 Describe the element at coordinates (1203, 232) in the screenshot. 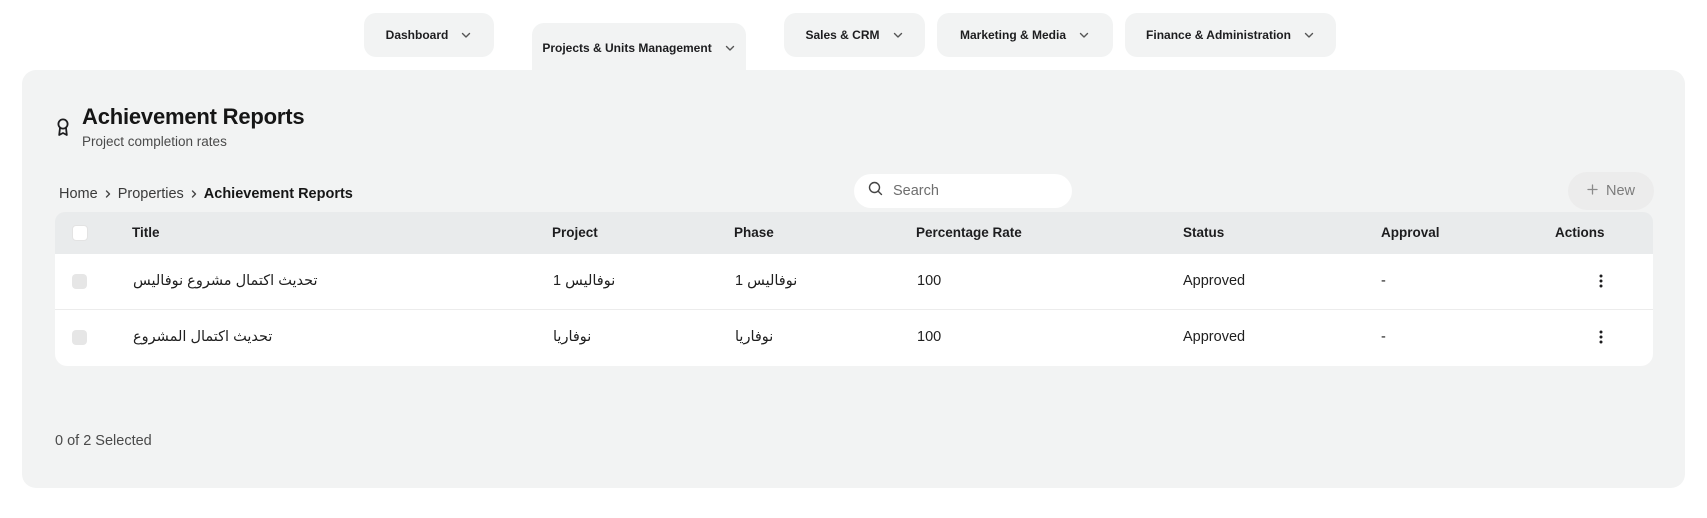

I see `column-header-status: Status` at that location.